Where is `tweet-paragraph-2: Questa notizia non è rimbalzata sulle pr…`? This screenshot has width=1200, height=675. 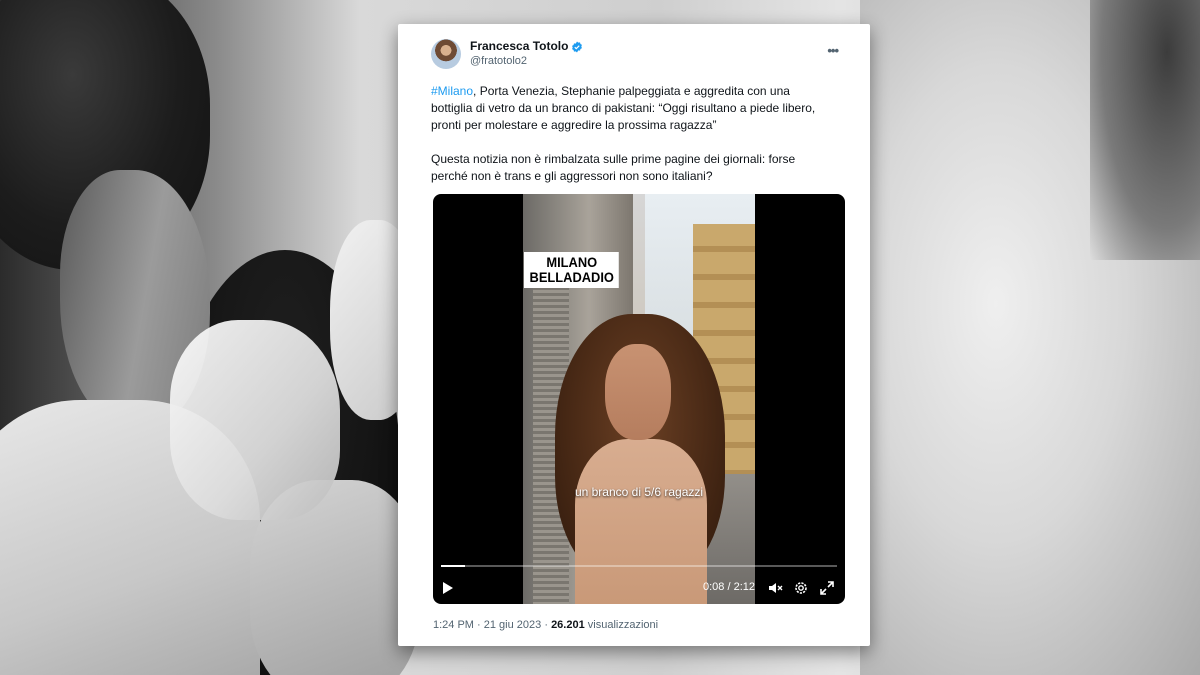 tweet-paragraph-2: Questa notizia non è rimbalzata sulle pr… is located at coordinates (613, 167).